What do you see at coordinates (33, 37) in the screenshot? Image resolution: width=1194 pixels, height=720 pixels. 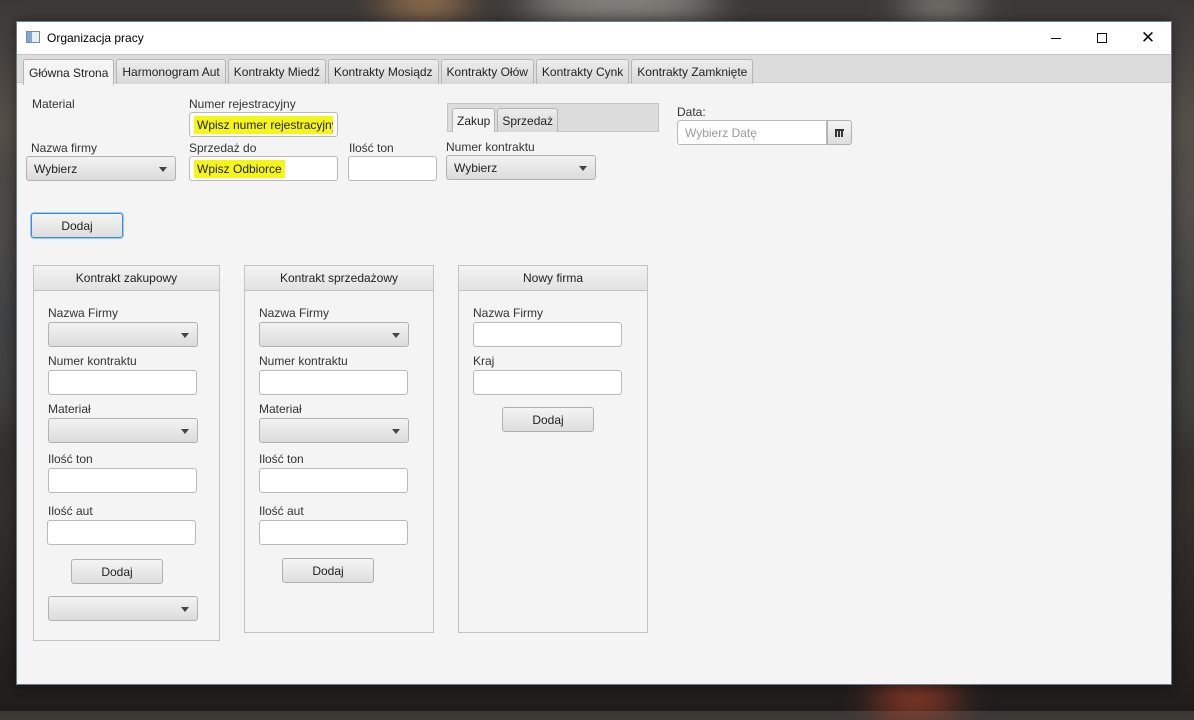 I see `app-icon` at bounding box center [33, 37].